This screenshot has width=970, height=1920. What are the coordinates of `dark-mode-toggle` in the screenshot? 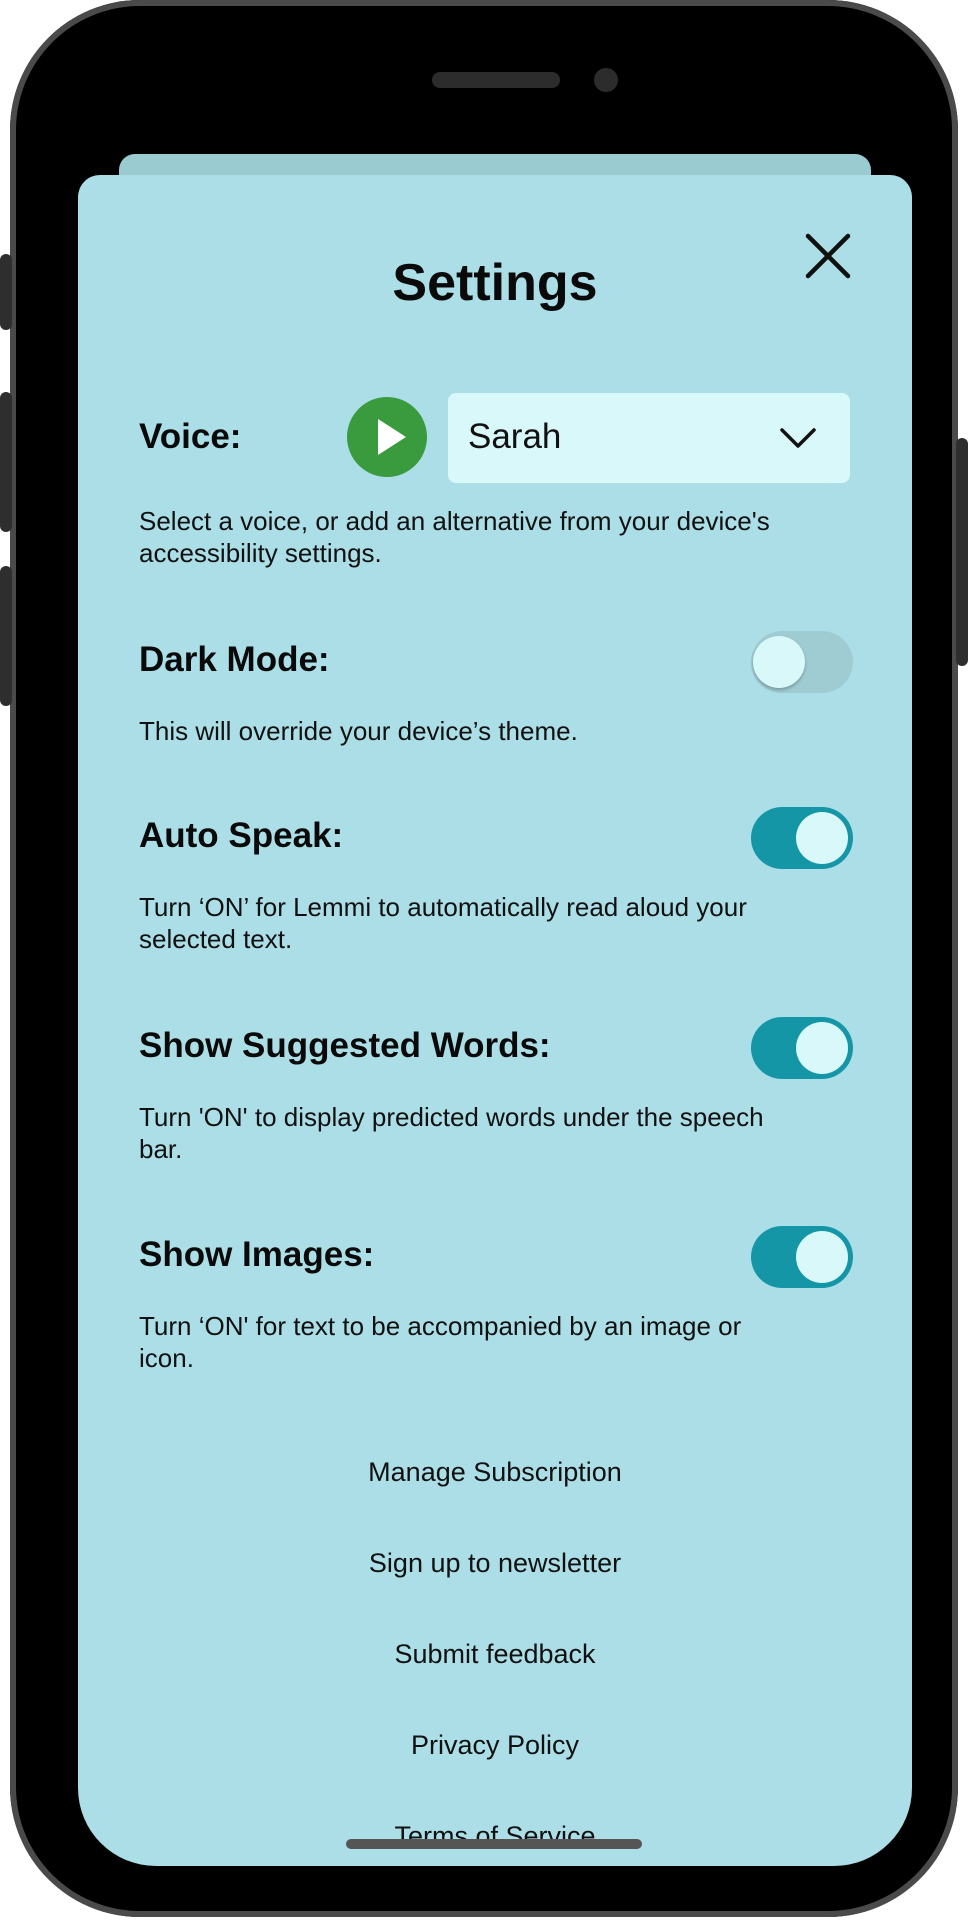 It's located at (802, 662).